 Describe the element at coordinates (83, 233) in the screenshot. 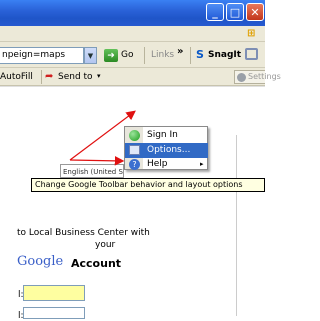

I see `local-business-text: to Local Business Center with` at that location.